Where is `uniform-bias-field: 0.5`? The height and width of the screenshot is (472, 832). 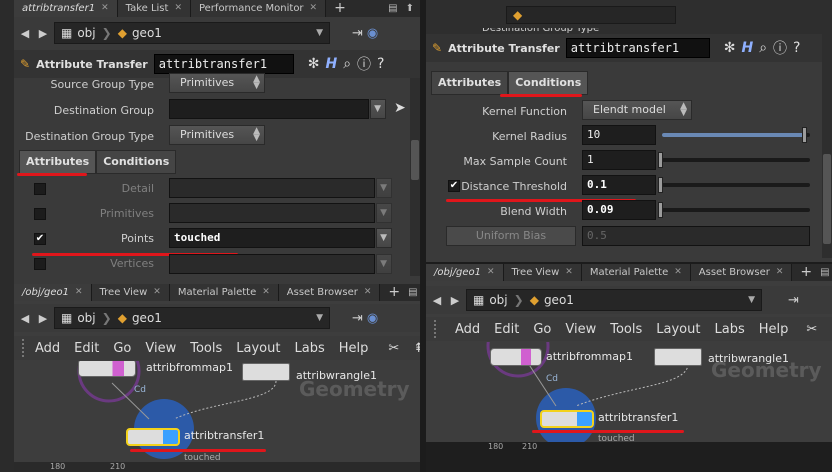 uniform-bias-field: 0.5 is located at coordinates (696, 236).